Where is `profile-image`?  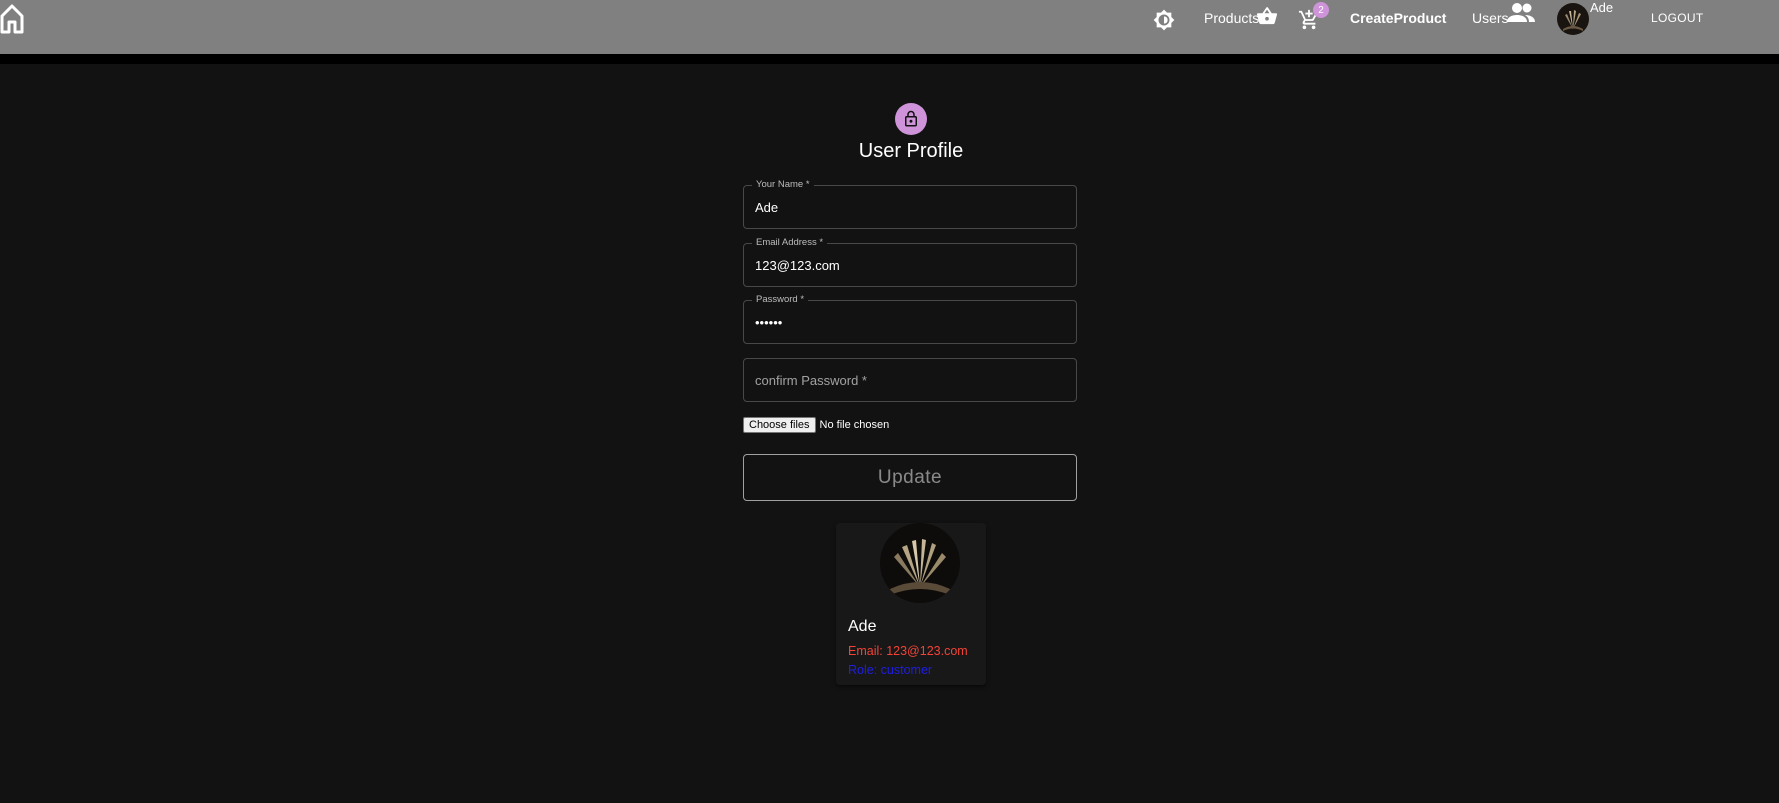 profile-image is located at coordinates (920, 563).